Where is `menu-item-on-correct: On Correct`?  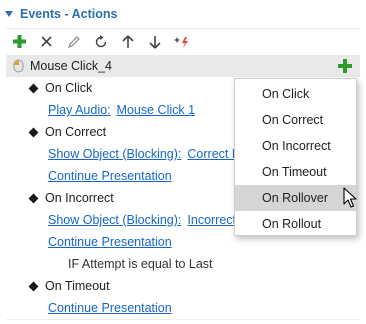
menu-item-on-correct: On Correct is located at coordinates (295, 120).